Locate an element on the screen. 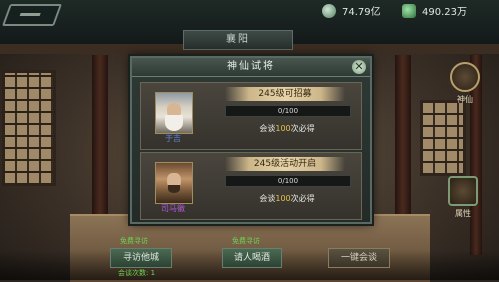 This screenshot has height=282, width=499. silver-icon is located at coordinates (409, 10).